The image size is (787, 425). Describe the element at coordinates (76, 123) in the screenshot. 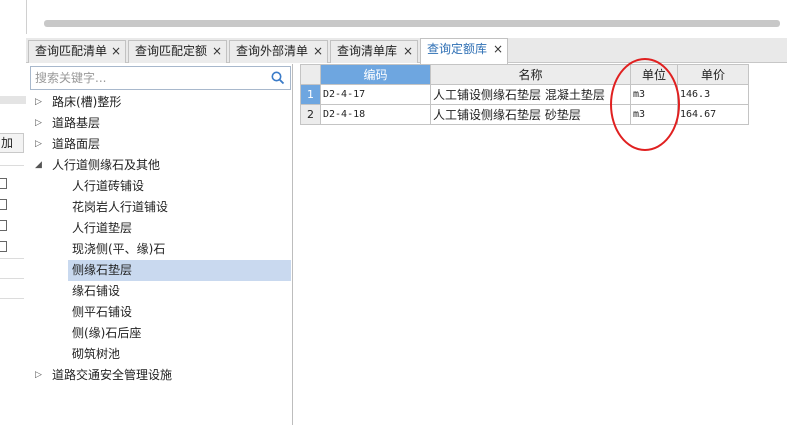

I see `tree-node-label: 道路基层` at that location.